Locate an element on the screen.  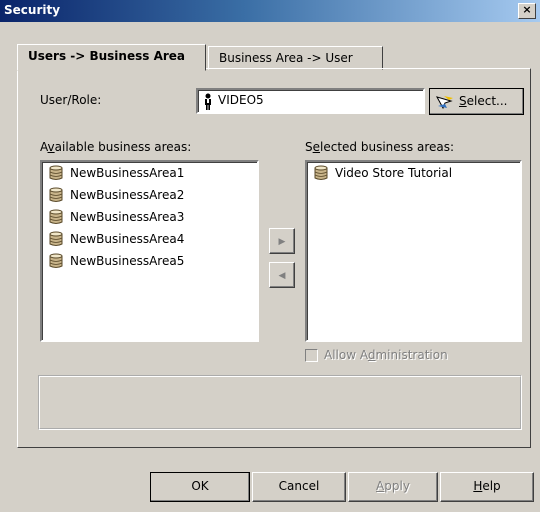
list-item: NewBusinessArea4 is located at coordinates (149, 239).